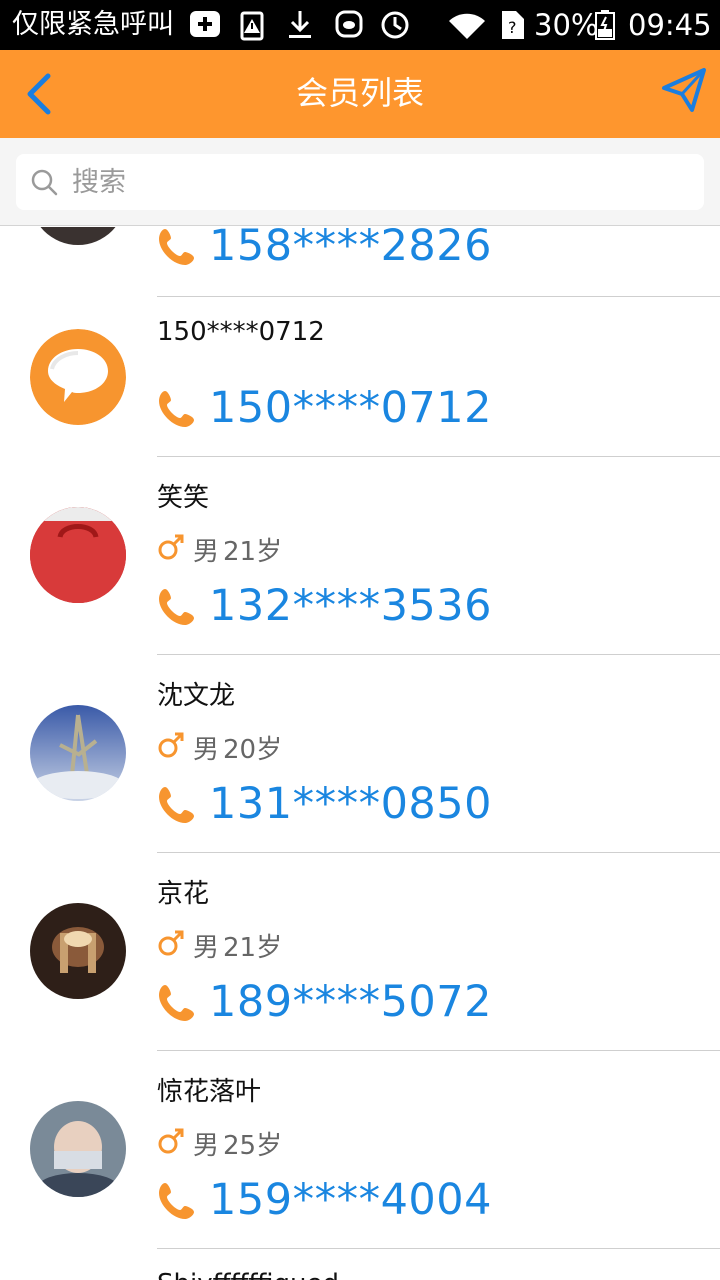 The image size is (720, 1280). Describe the element at coordinates (183, 498) in the screenshot. I see `member-name: 笑笑` at that location.